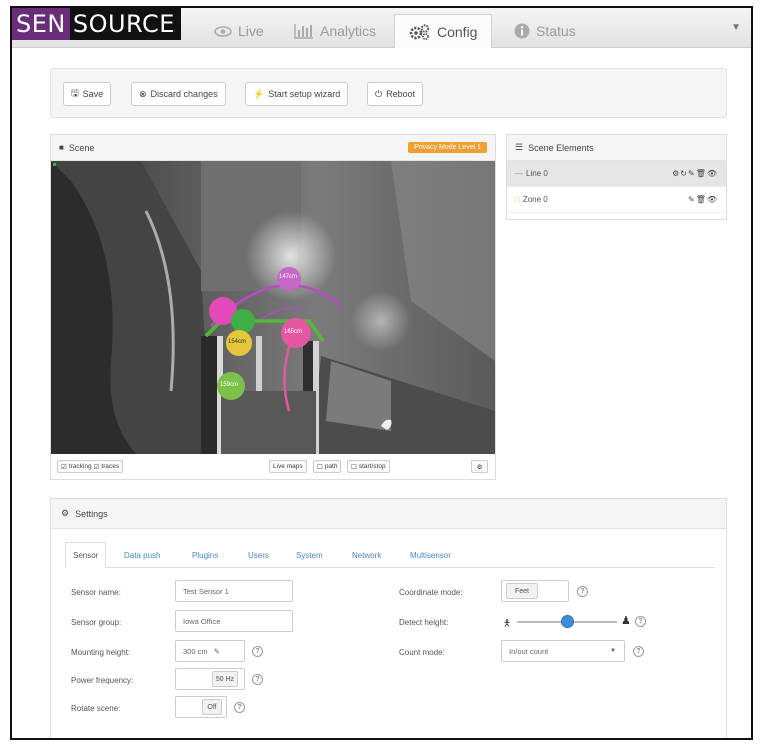 This screenshot has width=763, height=744. I want to click on reboot-button: ⏻ Reboot, so click(395, 94).